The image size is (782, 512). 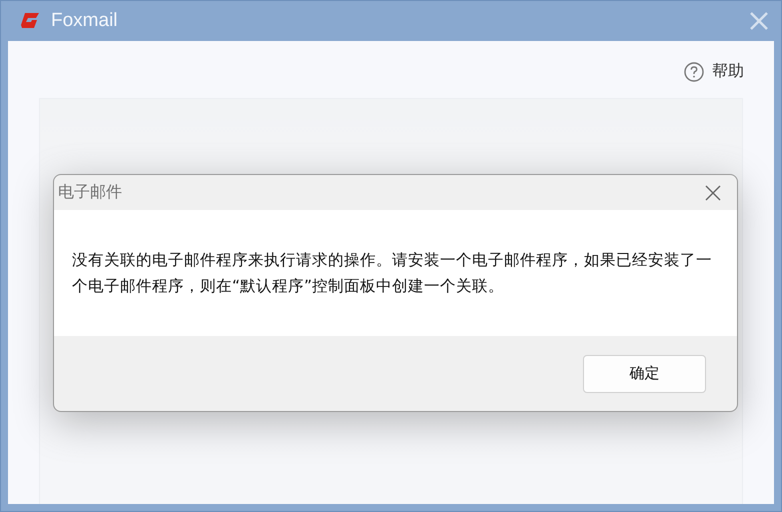 What do you see at coordinates (694, 72) in the screenshot?
I see `help-icon` at bounding box center [694, 72].